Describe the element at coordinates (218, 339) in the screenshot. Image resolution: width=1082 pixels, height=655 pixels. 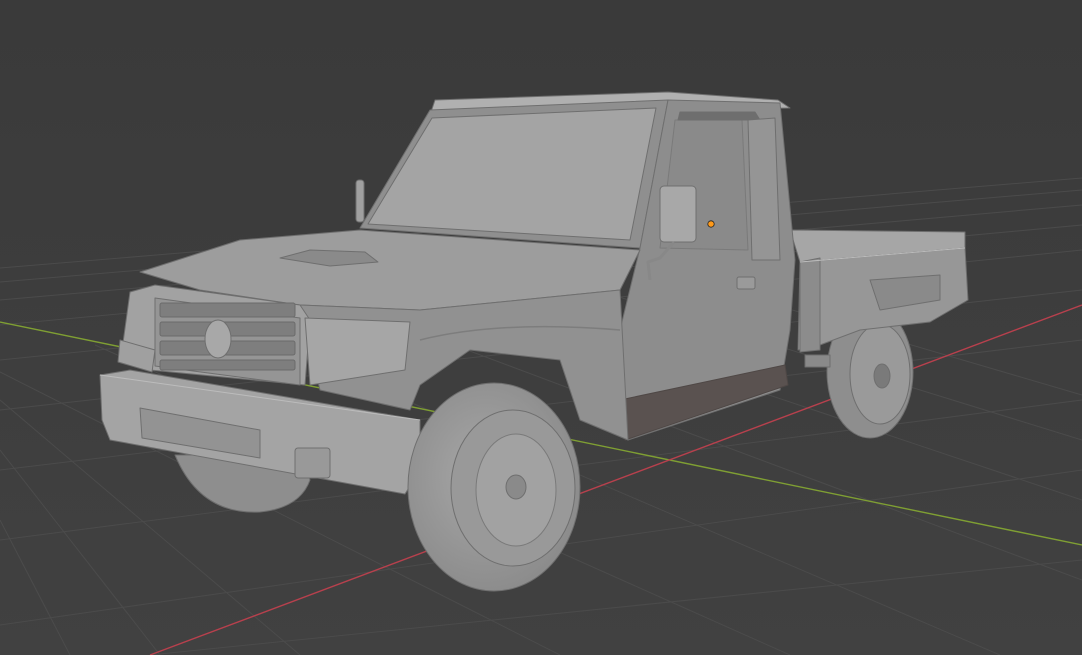
I see `emblem` at that location.